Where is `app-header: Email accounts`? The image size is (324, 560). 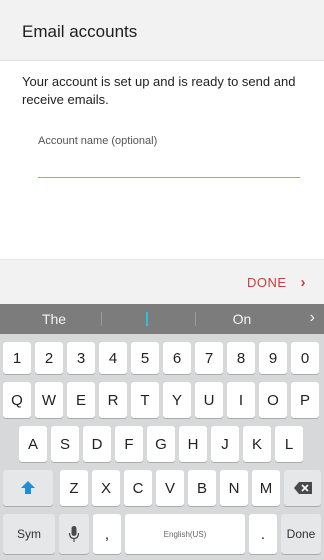 app-header: Email accounts is located at coordinates (162, 30).